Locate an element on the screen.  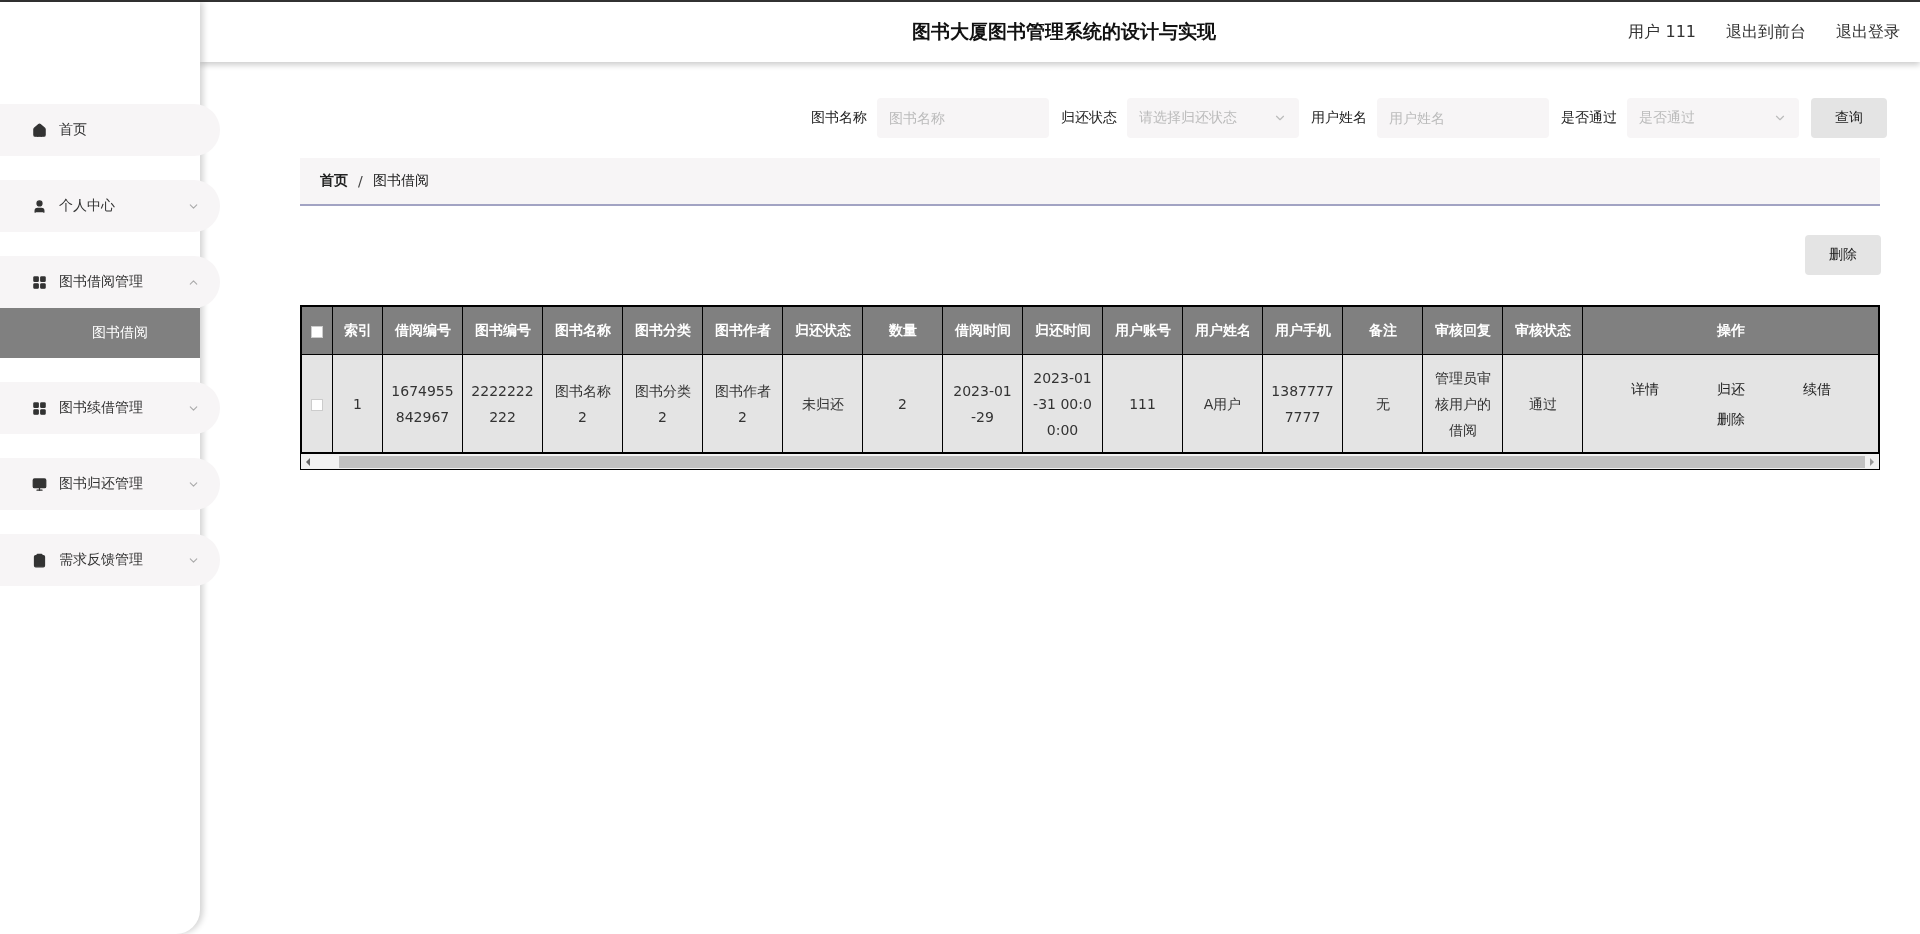
table-cell: 通过 is located at coordinates (1542, 403).